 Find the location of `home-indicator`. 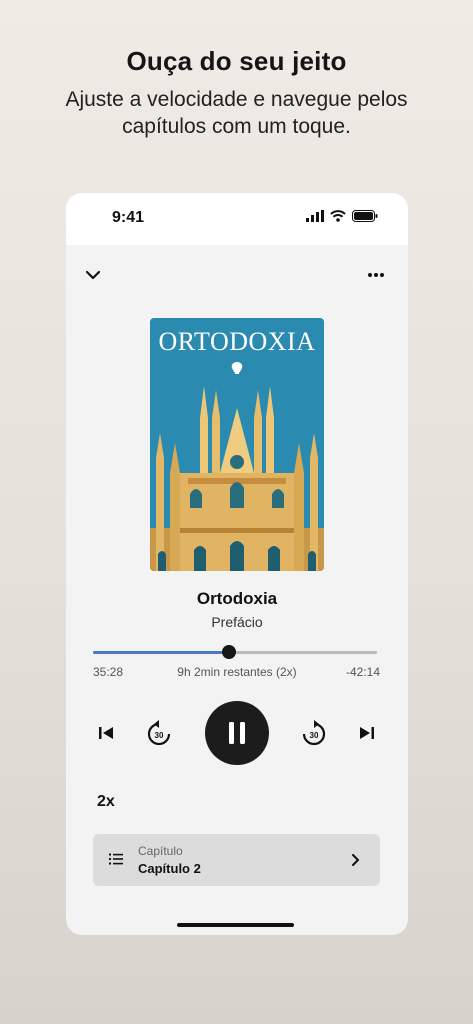

home-indicator is located at coordinates (235, 925).